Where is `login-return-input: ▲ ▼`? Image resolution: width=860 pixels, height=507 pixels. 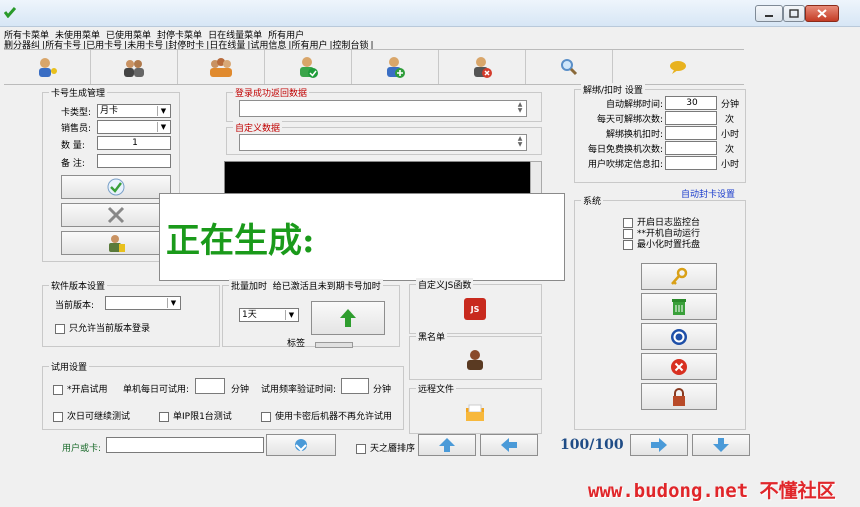 login-return-input: ▲ ▼ is located at coordinates (383, 108).